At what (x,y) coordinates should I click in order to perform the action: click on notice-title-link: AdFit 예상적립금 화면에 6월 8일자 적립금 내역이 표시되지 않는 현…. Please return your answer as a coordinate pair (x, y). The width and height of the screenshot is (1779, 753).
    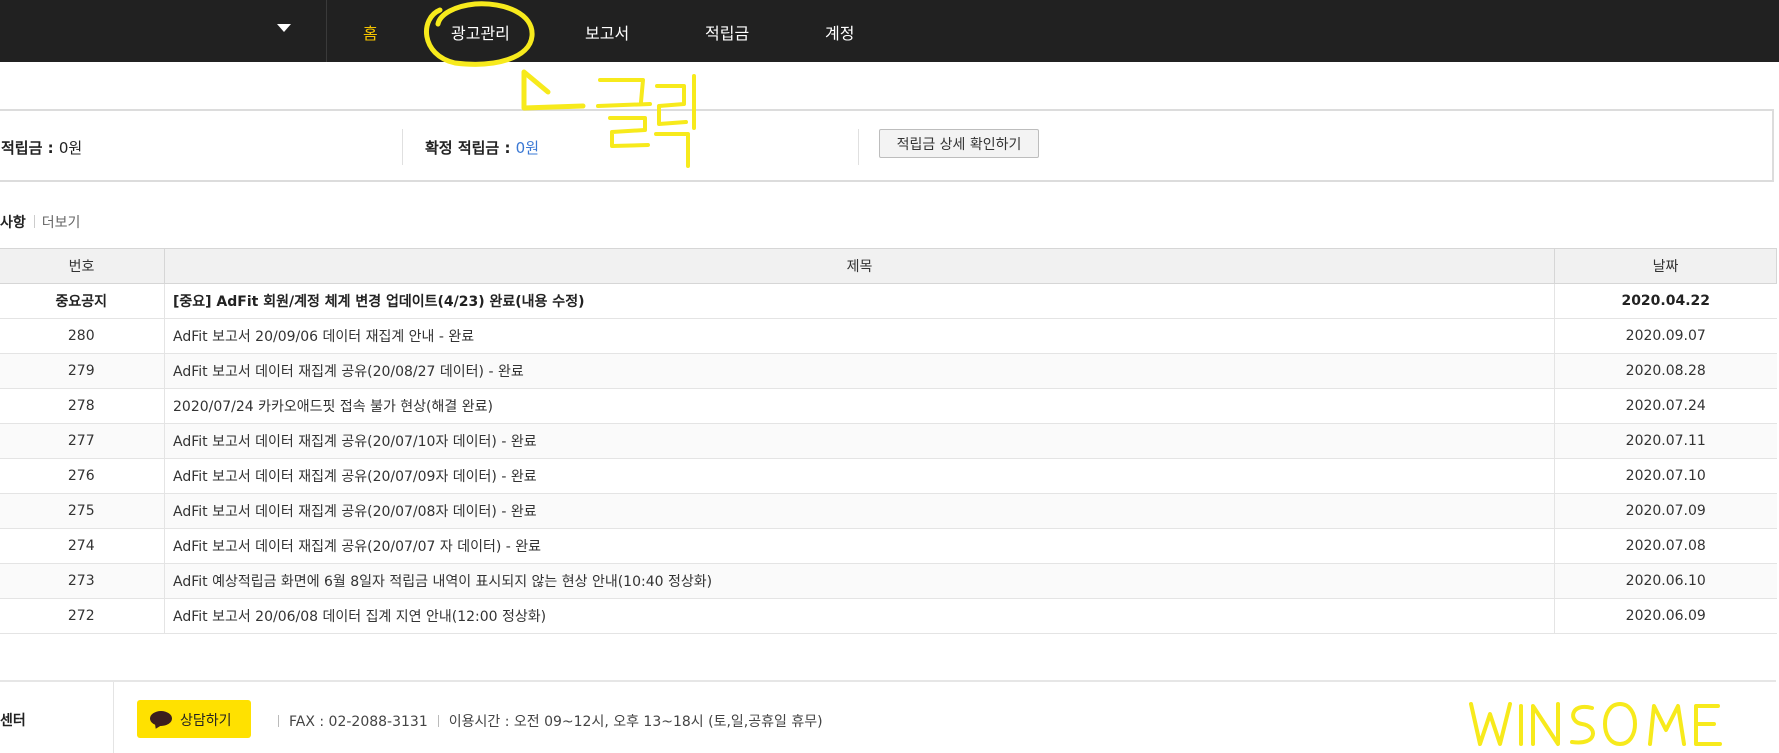
    Looking at the image, I should click on (859, 581).